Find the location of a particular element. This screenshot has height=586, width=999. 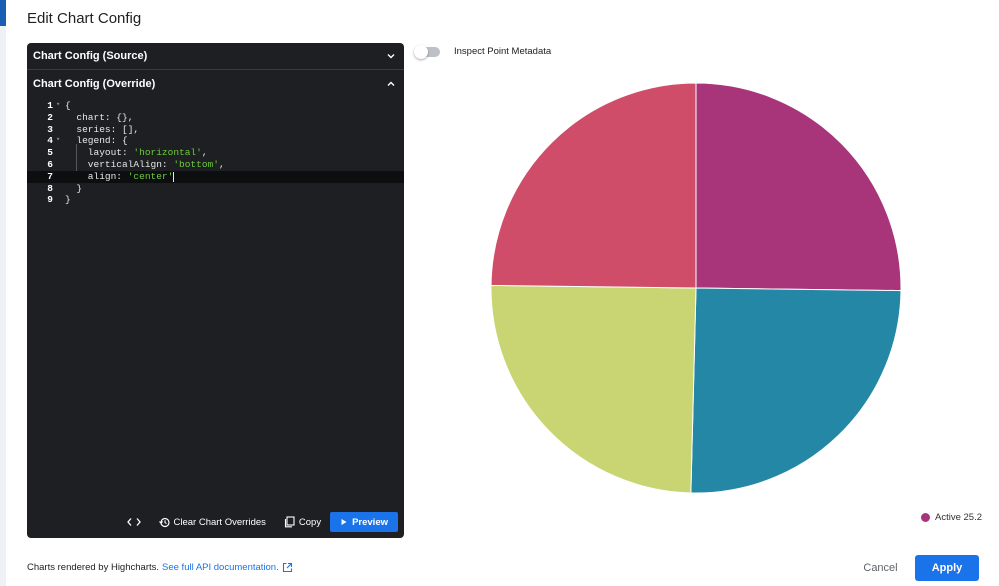

code-line: 9} is located at coordinates (215, 200).